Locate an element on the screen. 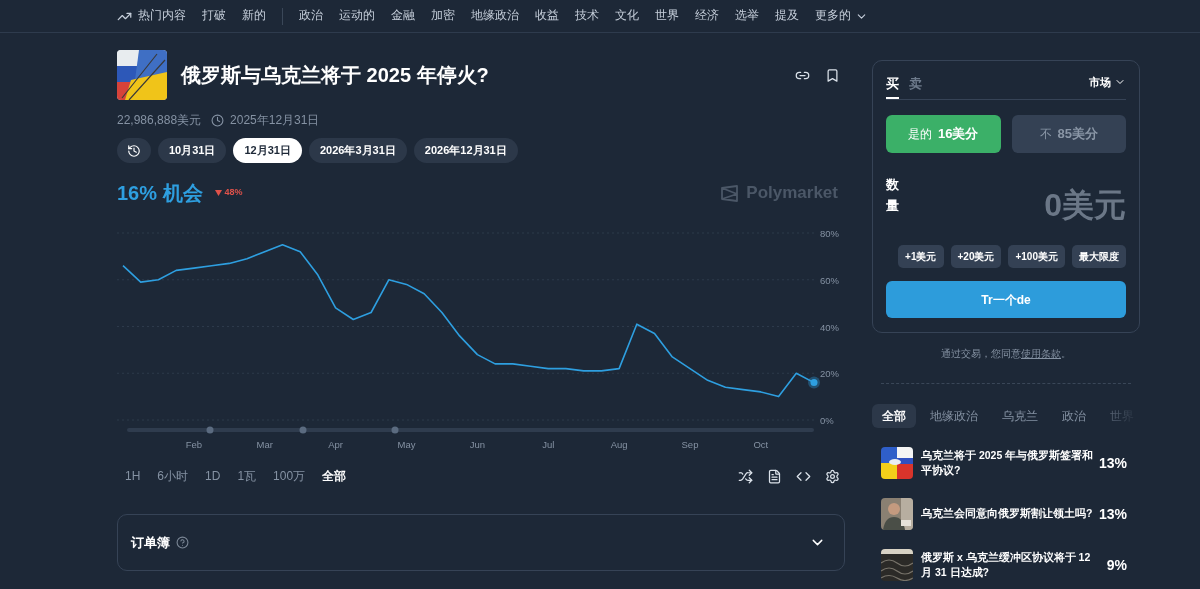 The height and width of the screenshot is (589, 1200). market-title: 俄罗斯与乌克兰将于 2025 年停火? is located at coordinates (335, 75).